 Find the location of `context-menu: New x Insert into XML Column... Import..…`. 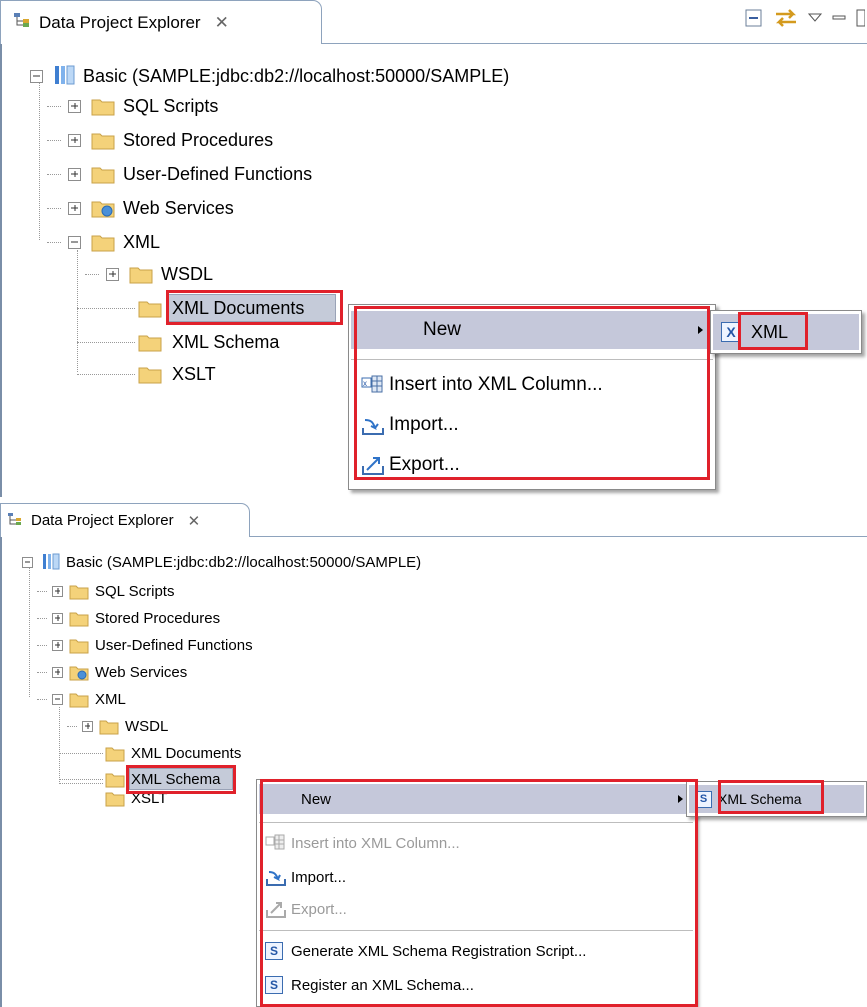

context-menu: New x Insert into XML Column... Import..… is located at coordinates (532, 397).